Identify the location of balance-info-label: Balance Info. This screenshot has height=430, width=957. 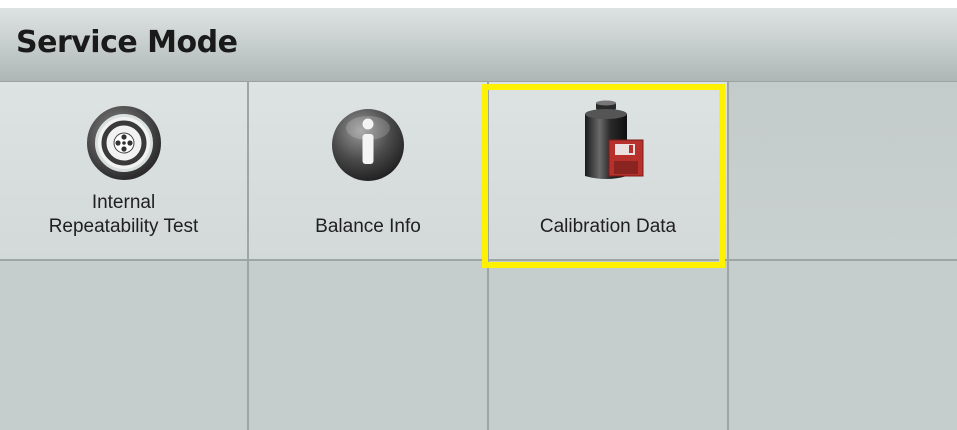
(368, 226).